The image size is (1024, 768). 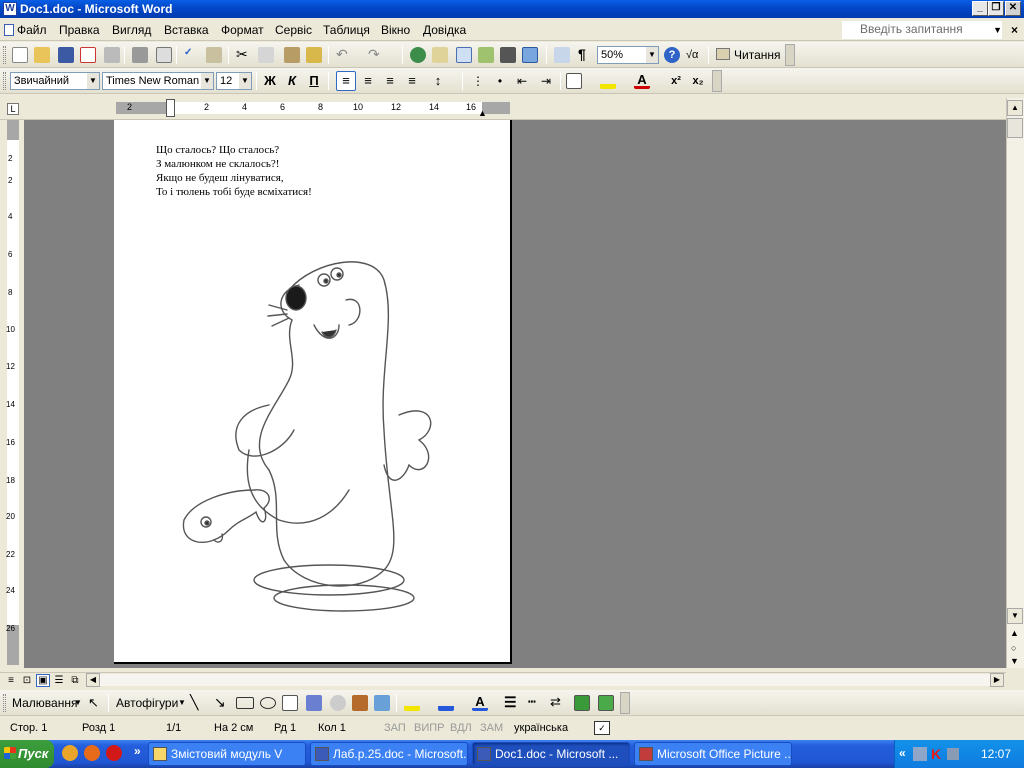 What do you see at coordinates (314, 81) in the screenshot?
I see `underline-button: П` at bounding box center [314, 81].